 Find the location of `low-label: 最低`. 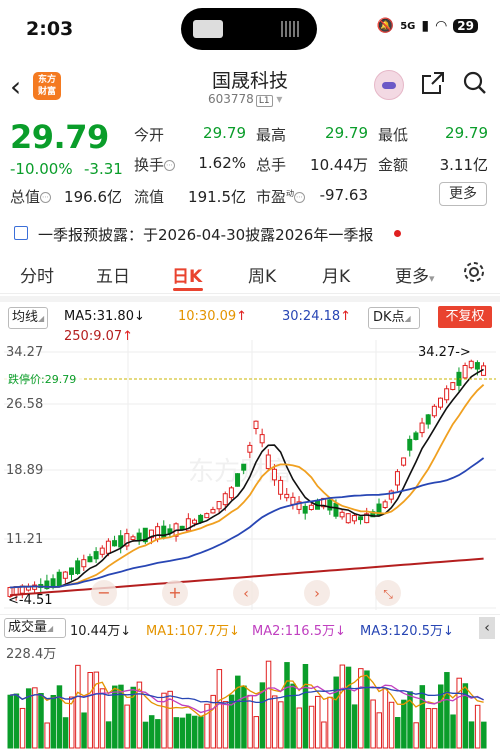

low-label: 最低 is located at coordinates (393, 135).